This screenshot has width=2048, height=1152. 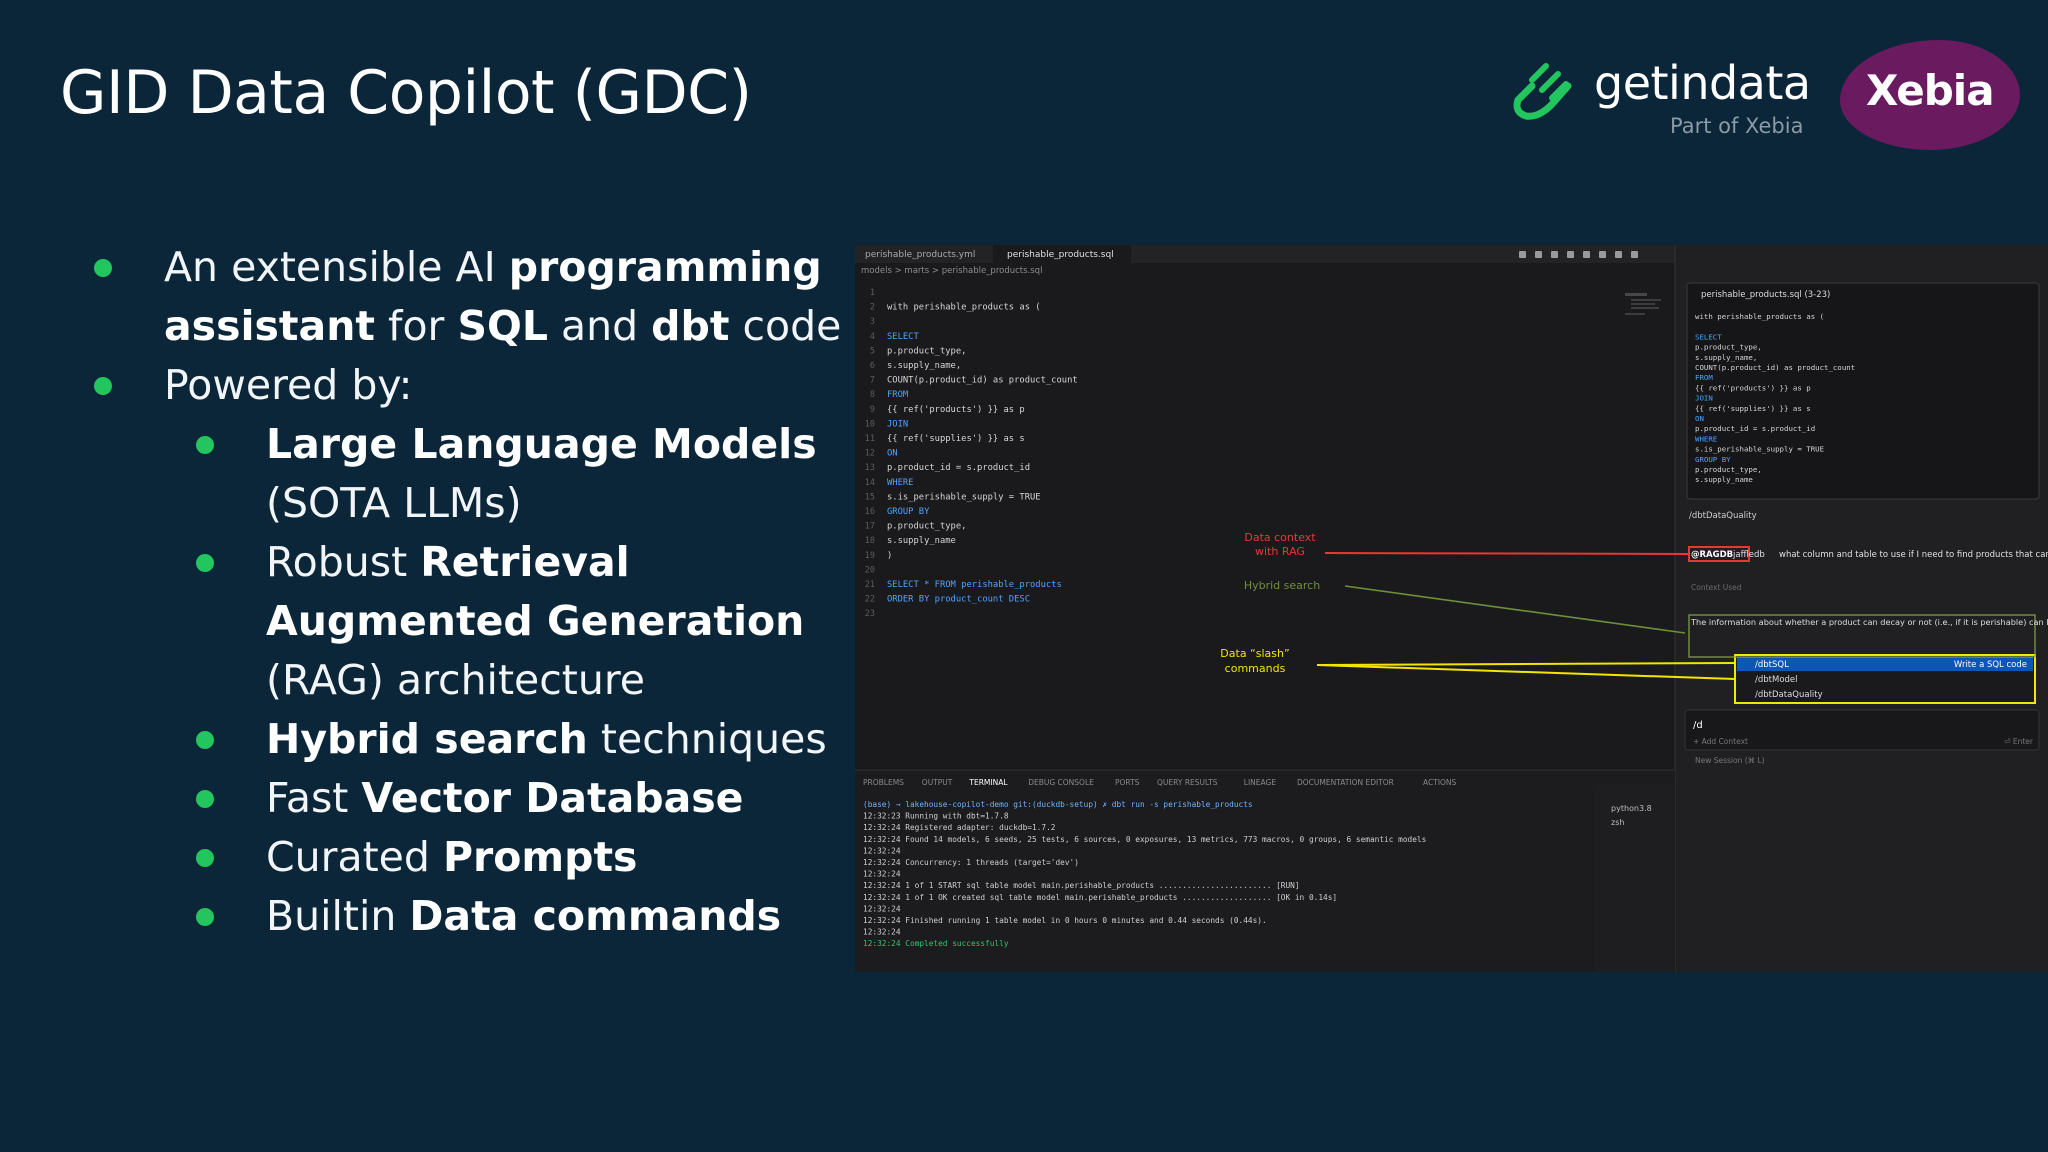 What do you see at coordinates (1765, 295) in the screenshot?
I see `chat-file-reference: perishable_products.sql (3-23)` at bounding box center [1765, 295].